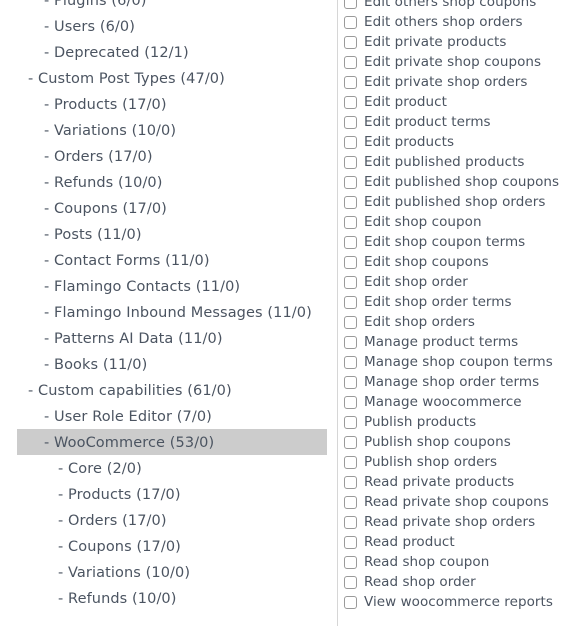 The height and width of the screenshot is (626, 577). I want to click on capability-row: Manage shop coupon terms, so click(460, 362).